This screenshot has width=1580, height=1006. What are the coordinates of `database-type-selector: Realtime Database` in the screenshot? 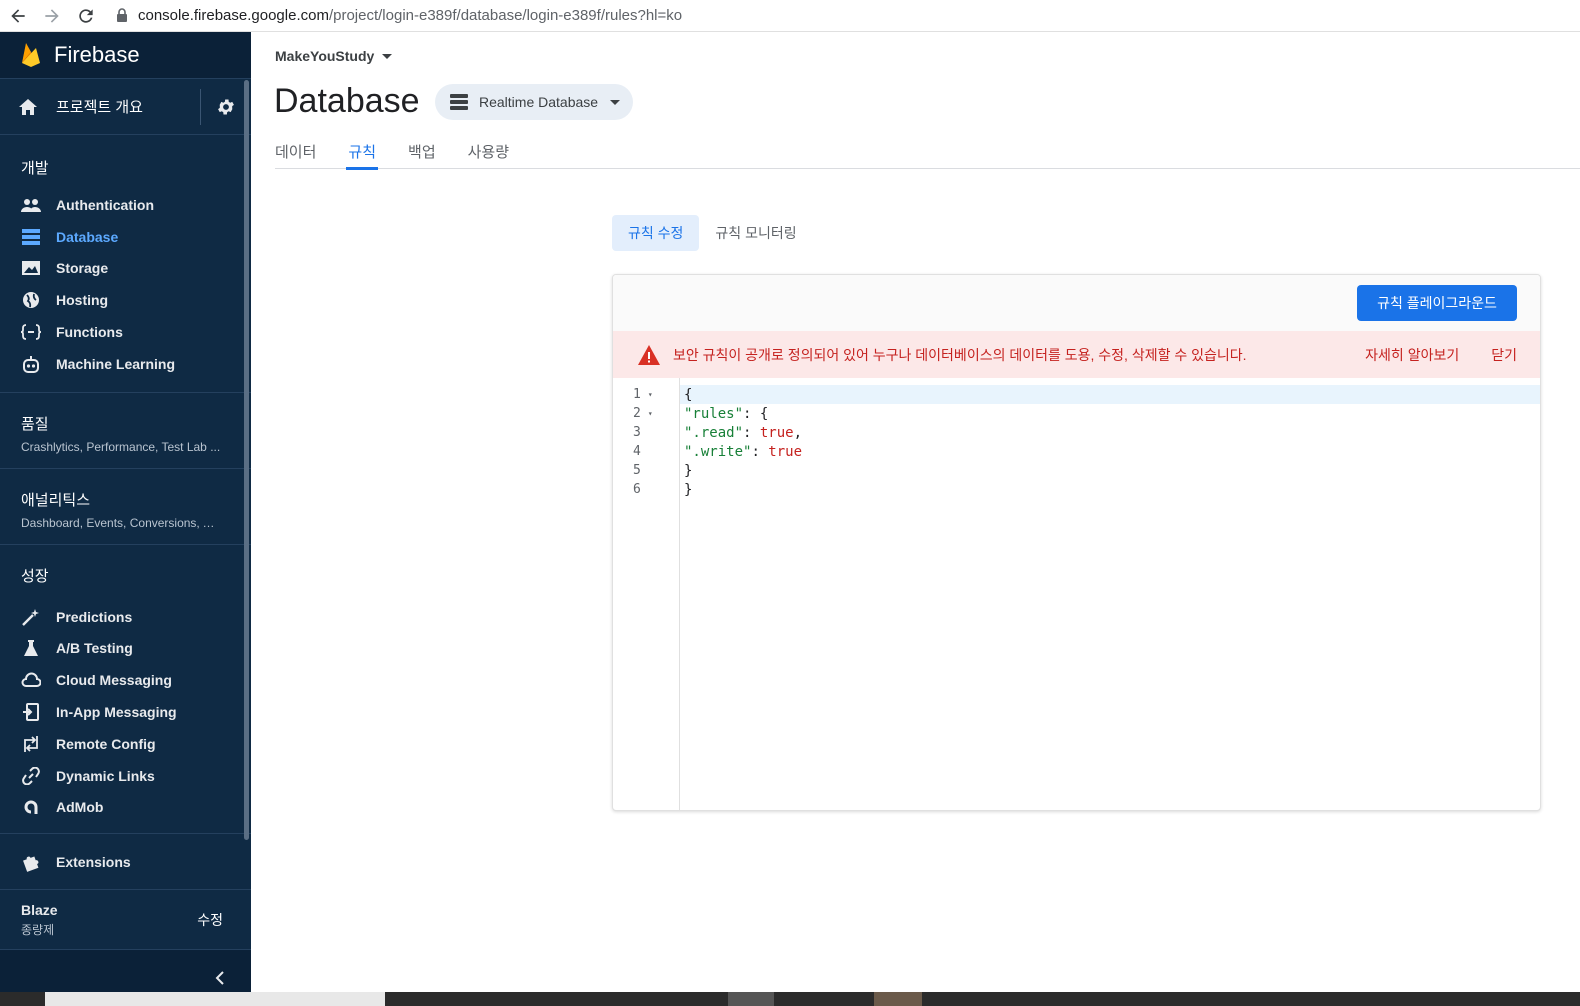 It's located at (534, 102).